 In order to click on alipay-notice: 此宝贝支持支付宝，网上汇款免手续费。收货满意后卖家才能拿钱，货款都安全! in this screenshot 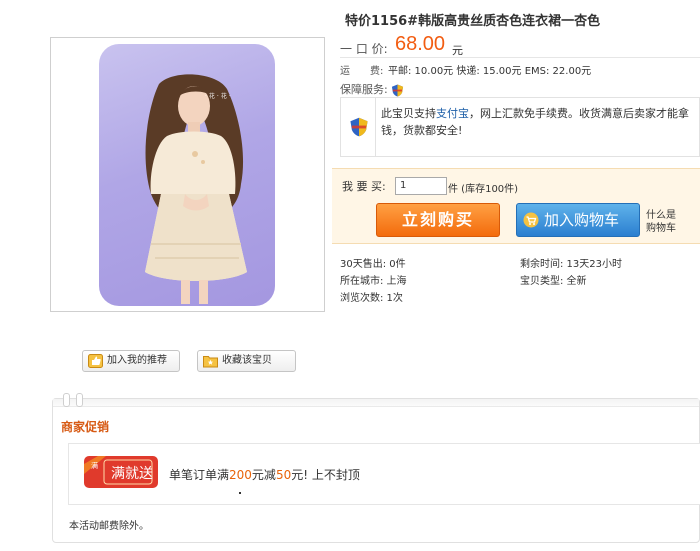, I will do `click(520, 127)`.